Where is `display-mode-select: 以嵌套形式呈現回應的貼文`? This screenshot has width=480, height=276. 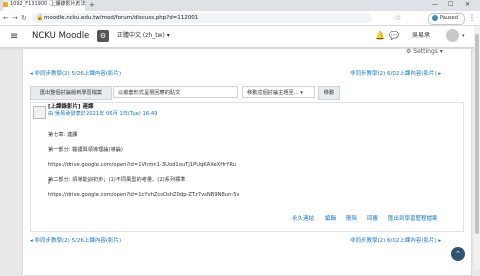 display-mode-select: 以嵌套形式呈現回應的貼文 is located at coordinates (175, 92).